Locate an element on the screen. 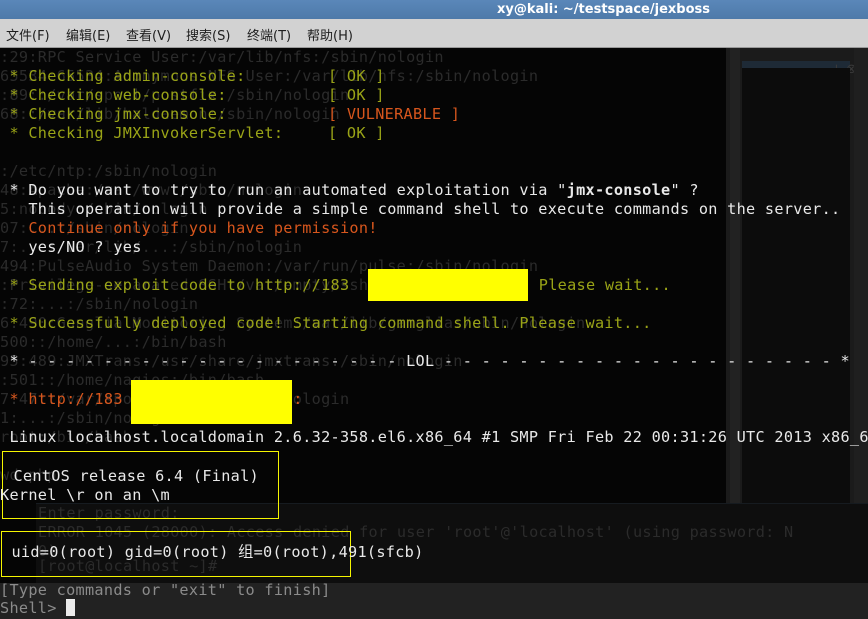  shell-prompt-line: Shell> is located at coordinates (38, 608).